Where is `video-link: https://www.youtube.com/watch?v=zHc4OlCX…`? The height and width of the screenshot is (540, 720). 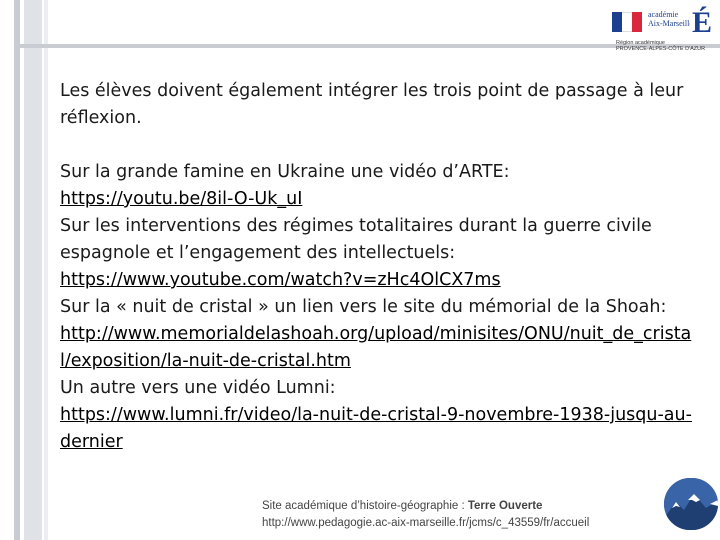 video-link: https://www.youtube.com/watch?v=zHc4OlCX… is located at coordinates (280, 280).